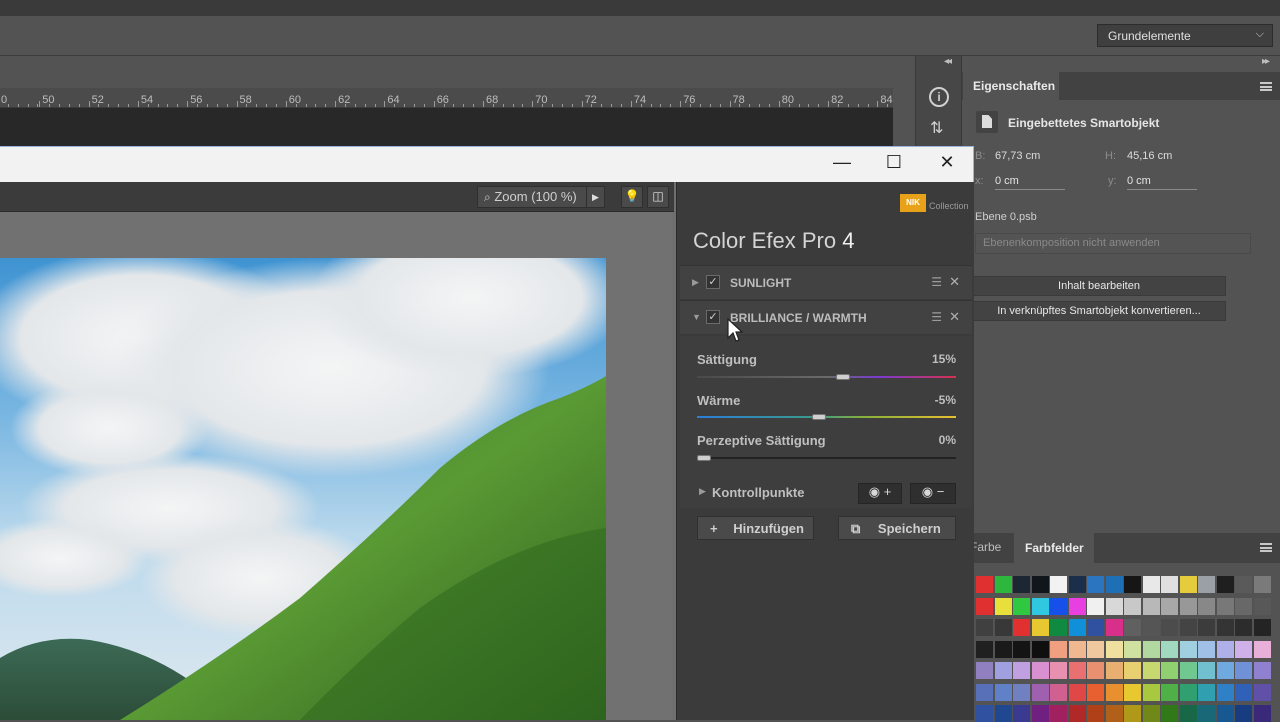 This screenshot has width=1280, height=722. I want to click on remove-control-point-button: ◉ −, so click(933, 493).